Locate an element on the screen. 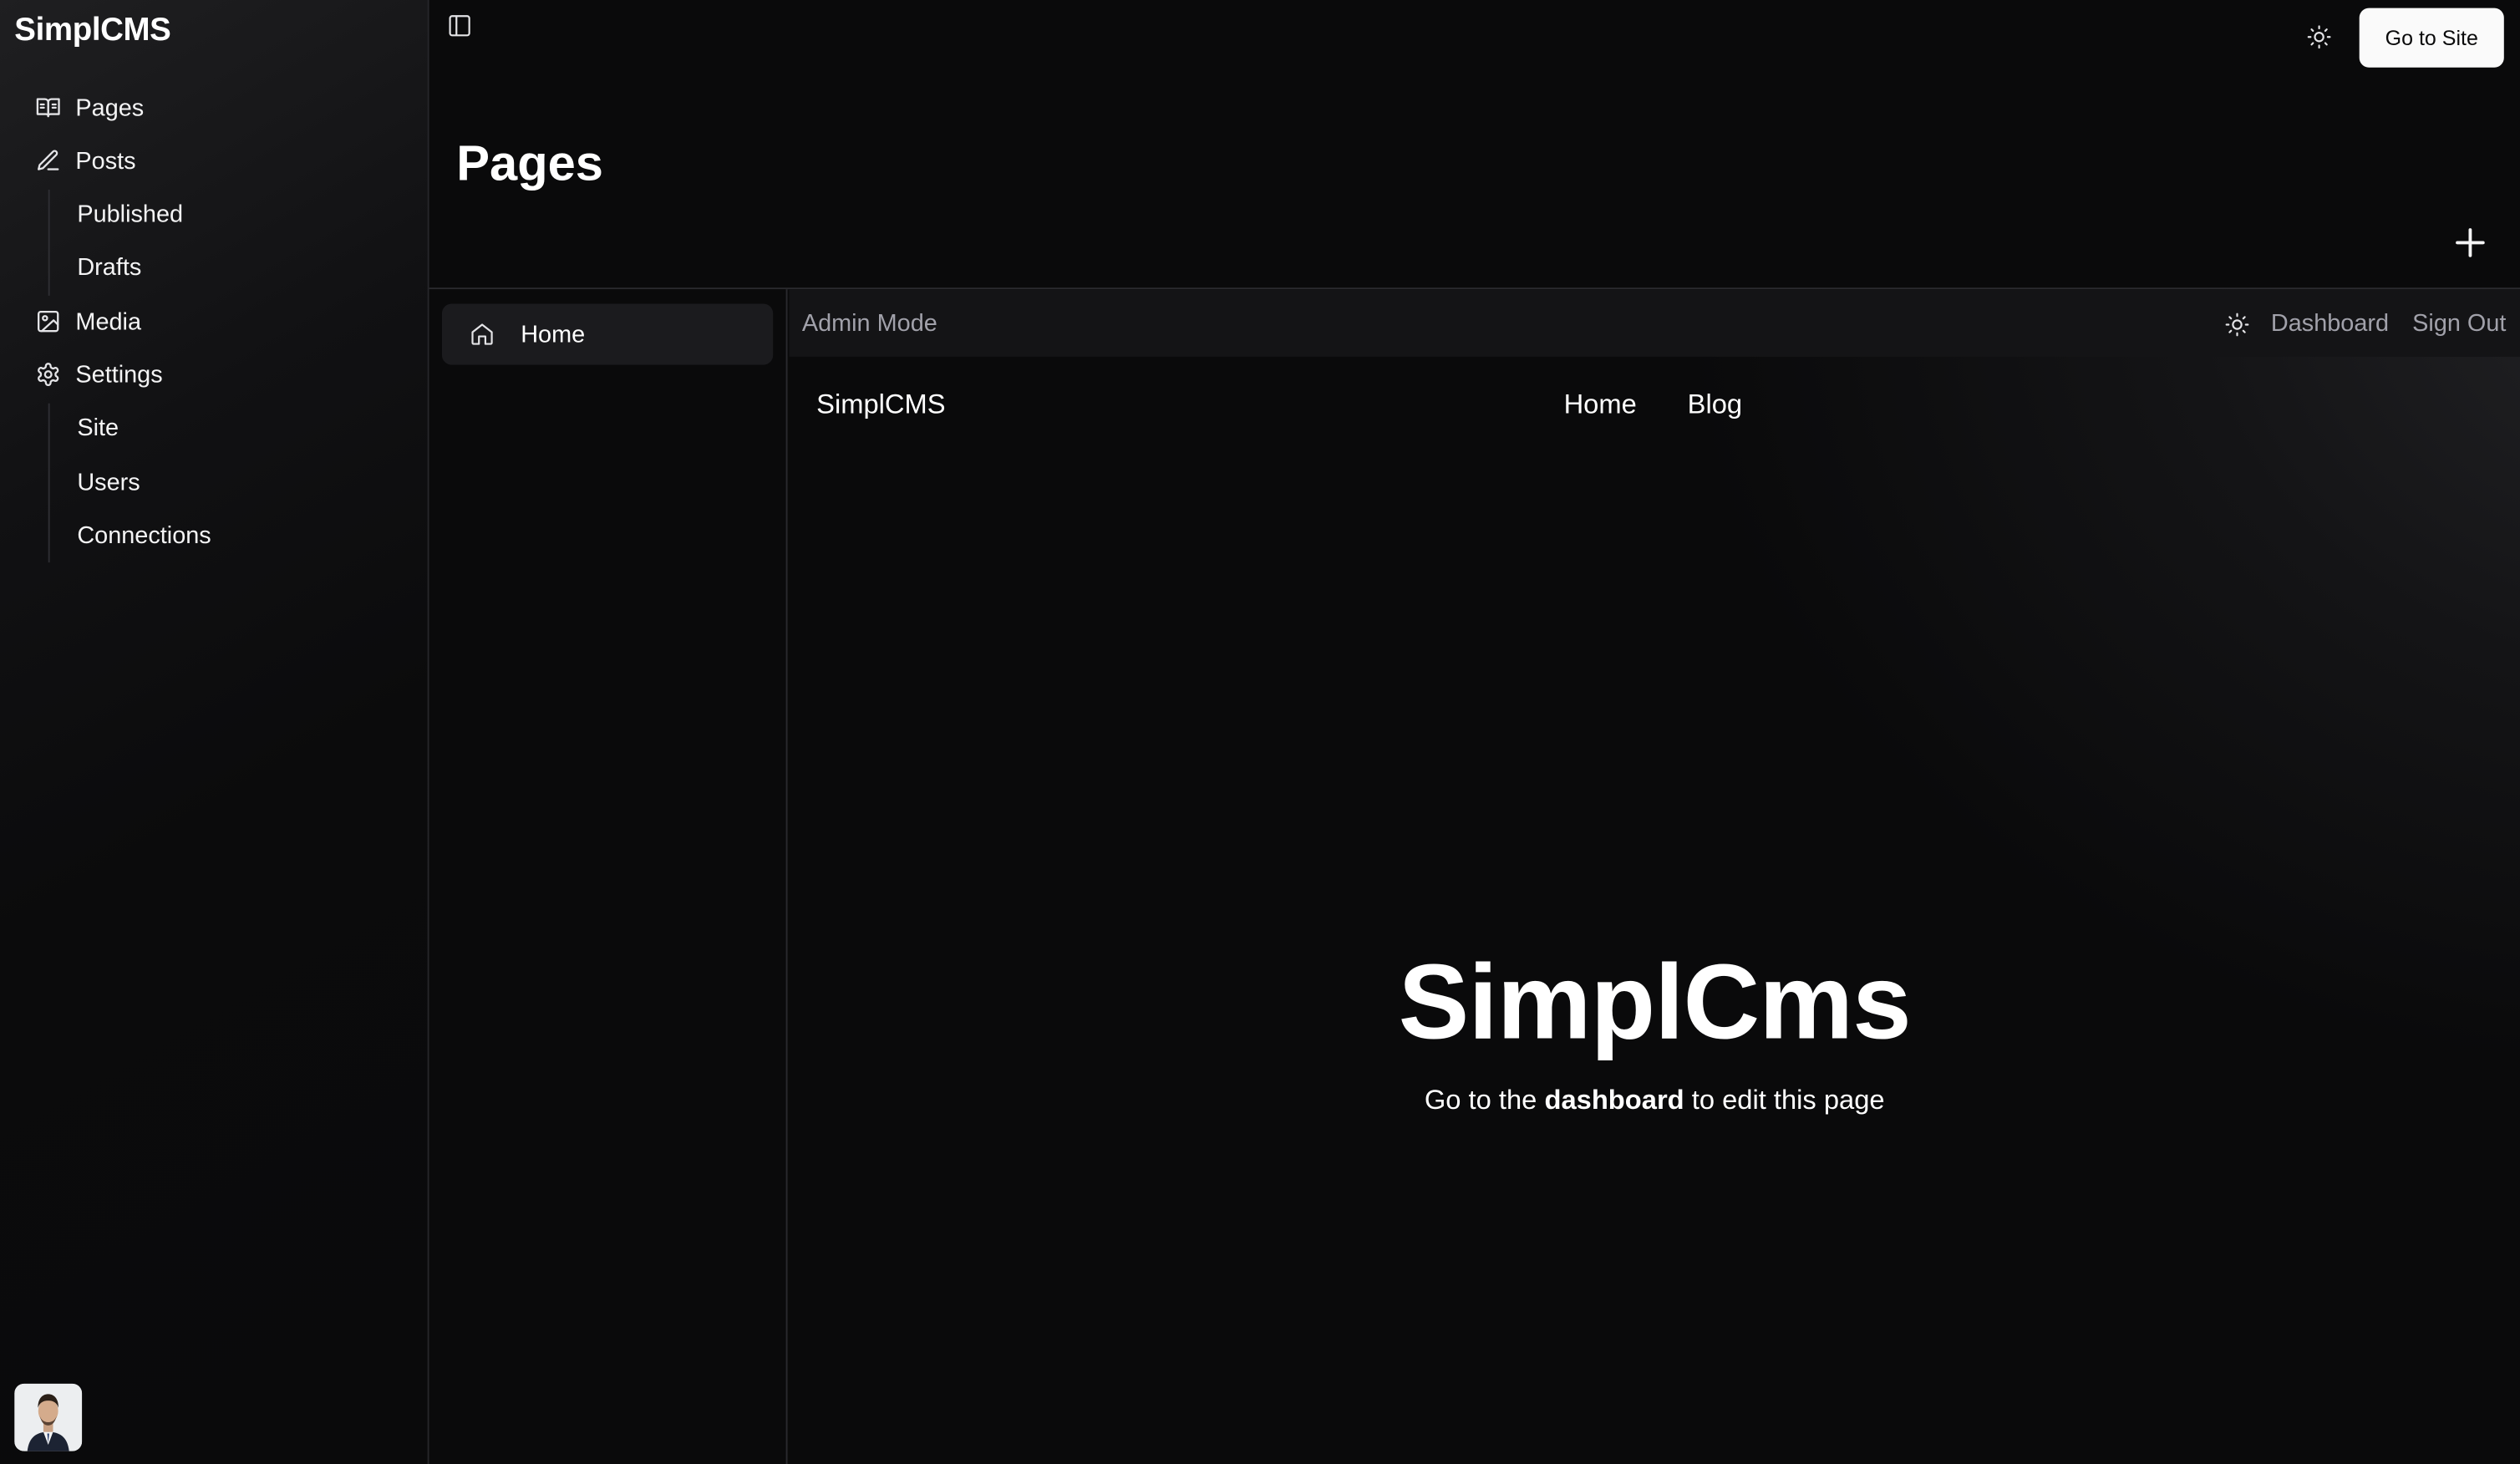 This screenshot has height=1464, width=2520. hero-dashboard-link: dashboard is located at coordinates (1614, 1100).